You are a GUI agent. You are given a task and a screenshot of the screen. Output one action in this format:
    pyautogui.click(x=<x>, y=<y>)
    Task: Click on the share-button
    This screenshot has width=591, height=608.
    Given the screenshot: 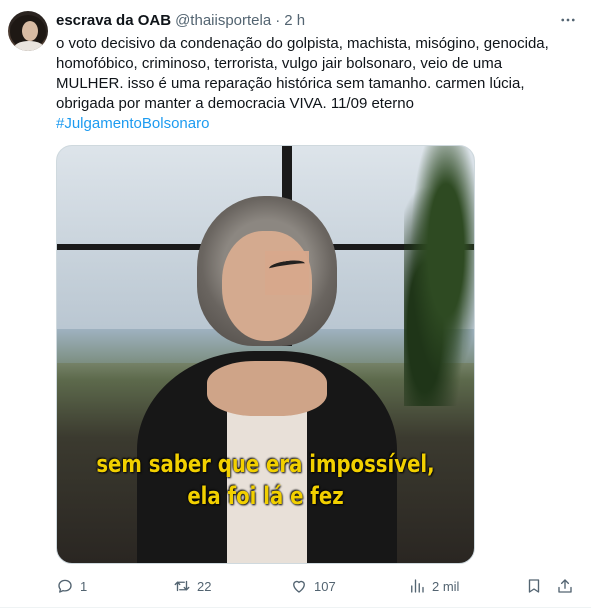 What is the action you would take?
    pyautogui.click(x=565, y=586)
    